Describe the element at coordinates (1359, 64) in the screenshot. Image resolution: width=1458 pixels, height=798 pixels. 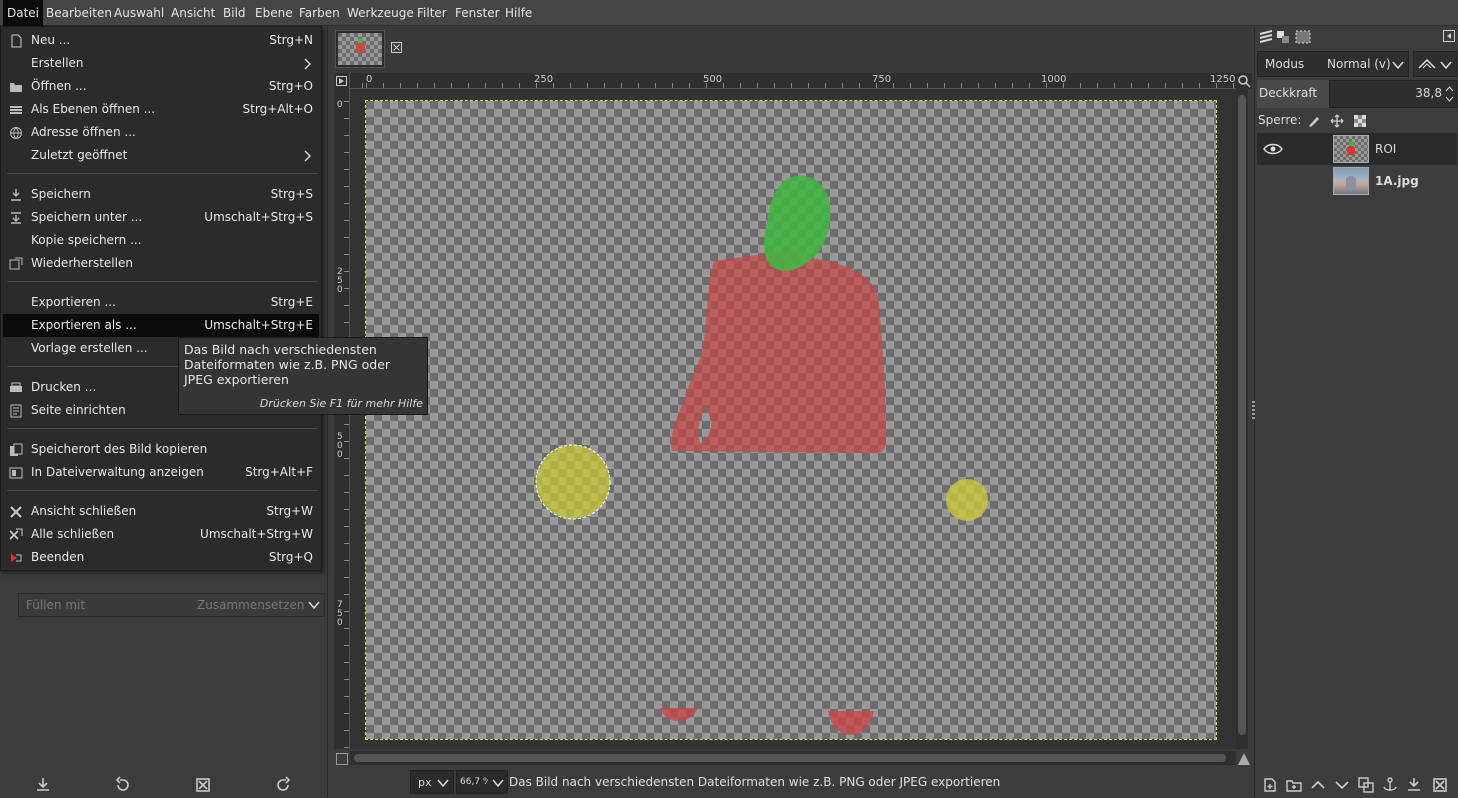
I see `mode-value: Normal (v)` at that location.